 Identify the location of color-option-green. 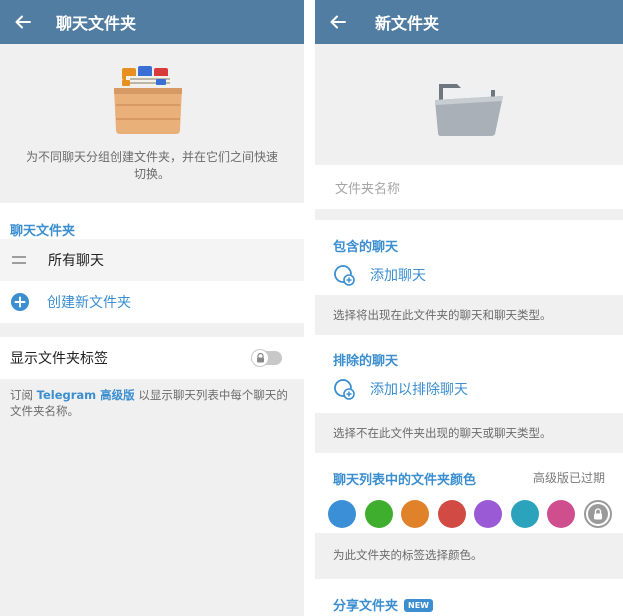
(378, 514).